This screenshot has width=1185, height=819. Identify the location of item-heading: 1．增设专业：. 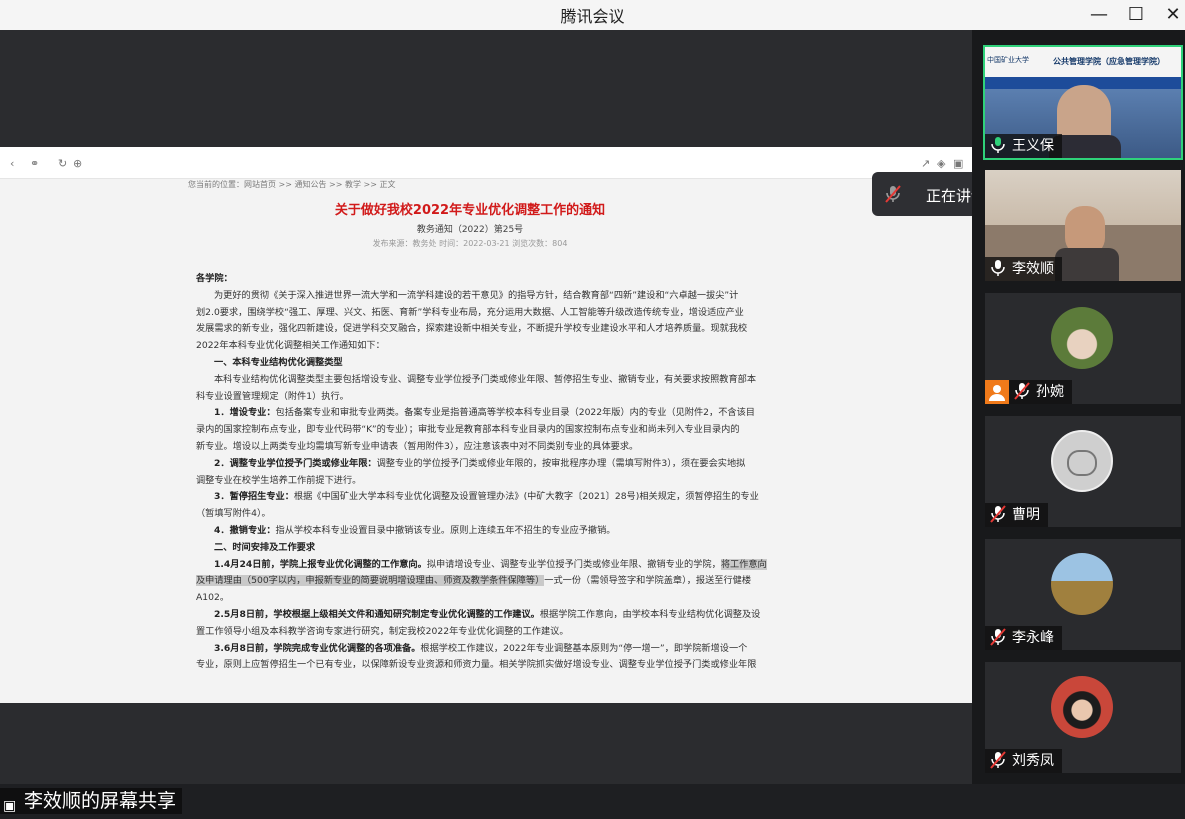
(245, 413).